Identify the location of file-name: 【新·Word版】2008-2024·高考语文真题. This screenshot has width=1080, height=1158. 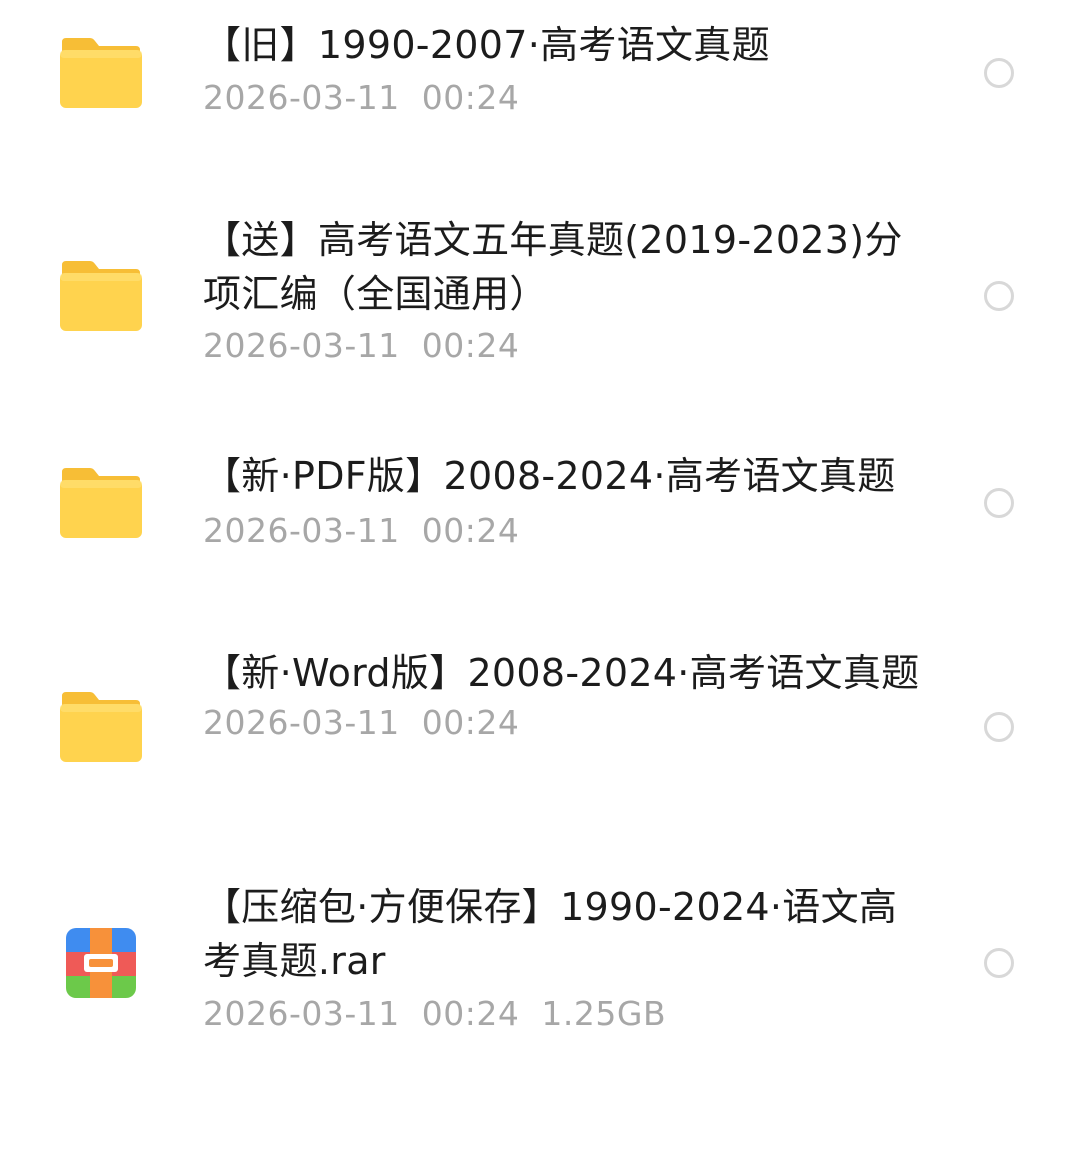
(561, 673).